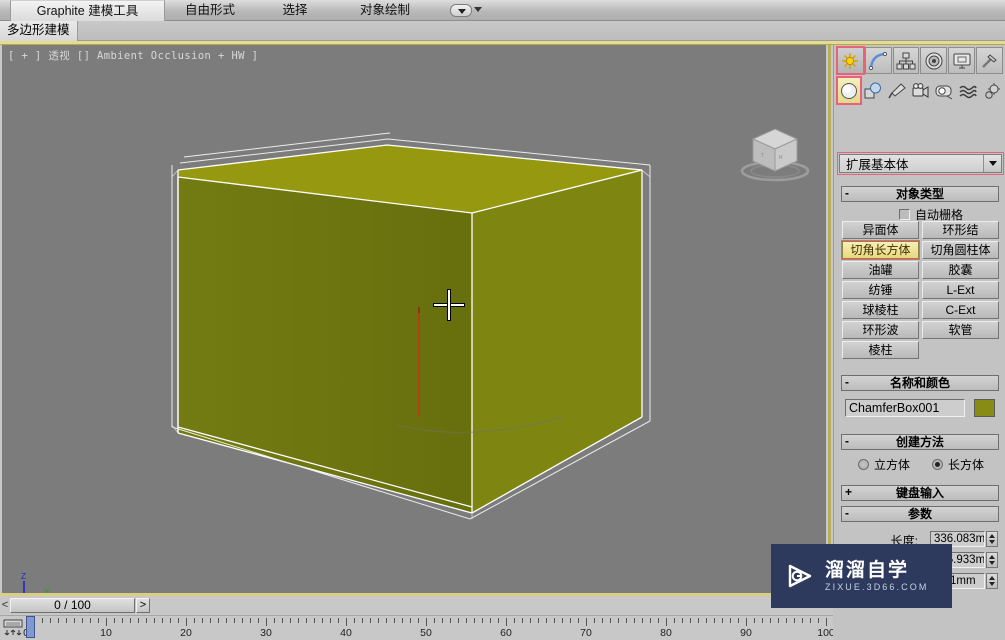  Describe the element at coordinates (873, 90) in the screenshot. I see `shapes-button` at that location.